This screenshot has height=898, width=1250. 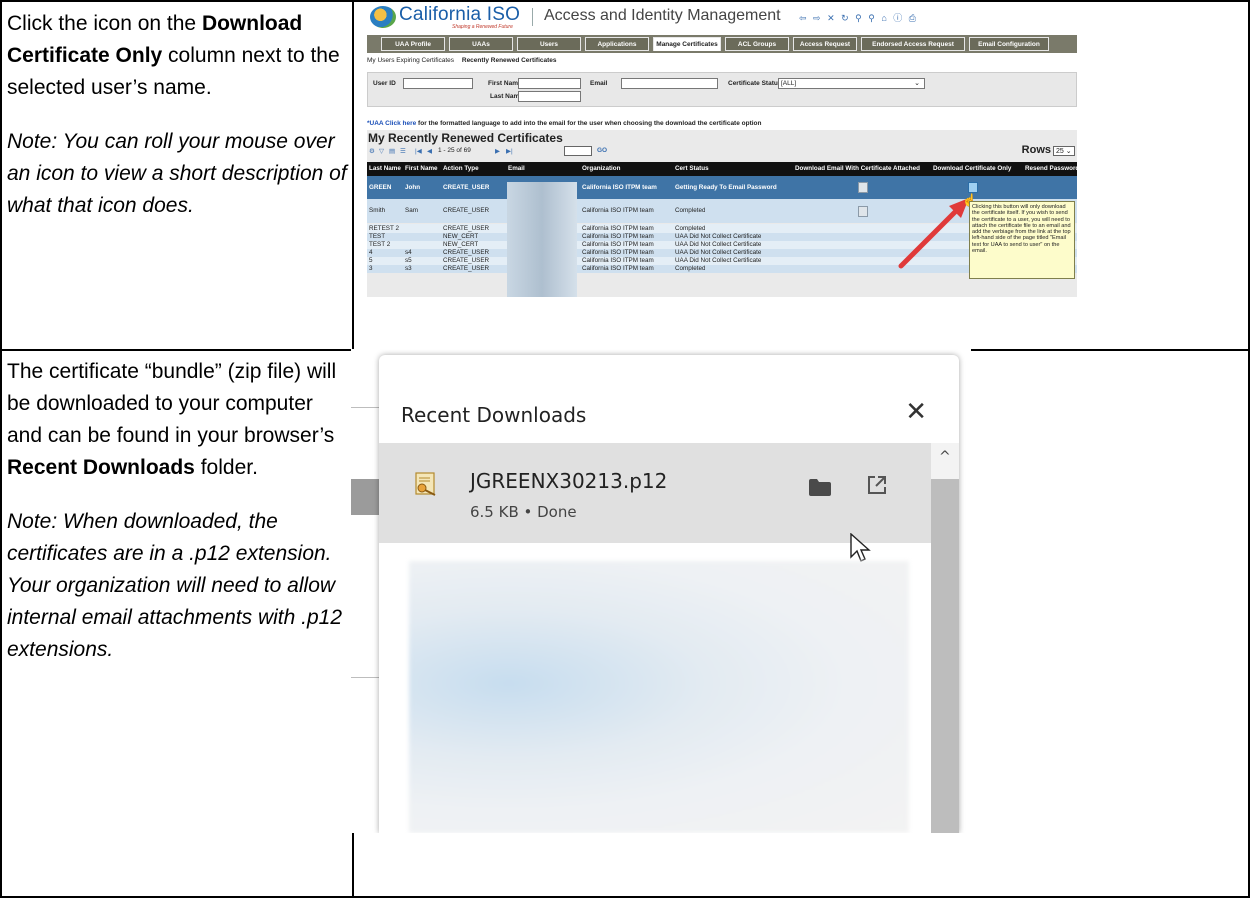 I want to click on col-first-name: First Name, so click(x=423, y=169).